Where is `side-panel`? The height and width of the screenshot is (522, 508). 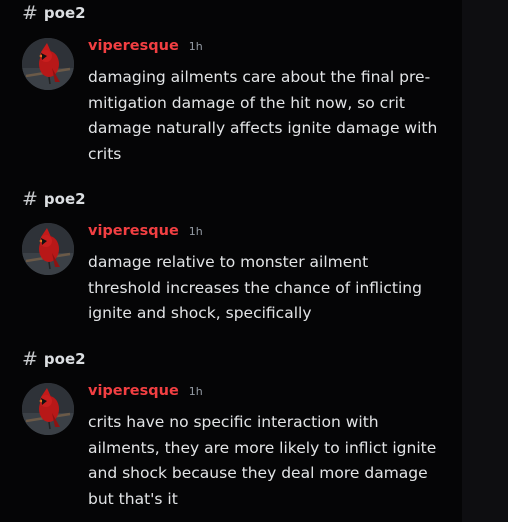
side-panel is located at coordinates (485, 261).